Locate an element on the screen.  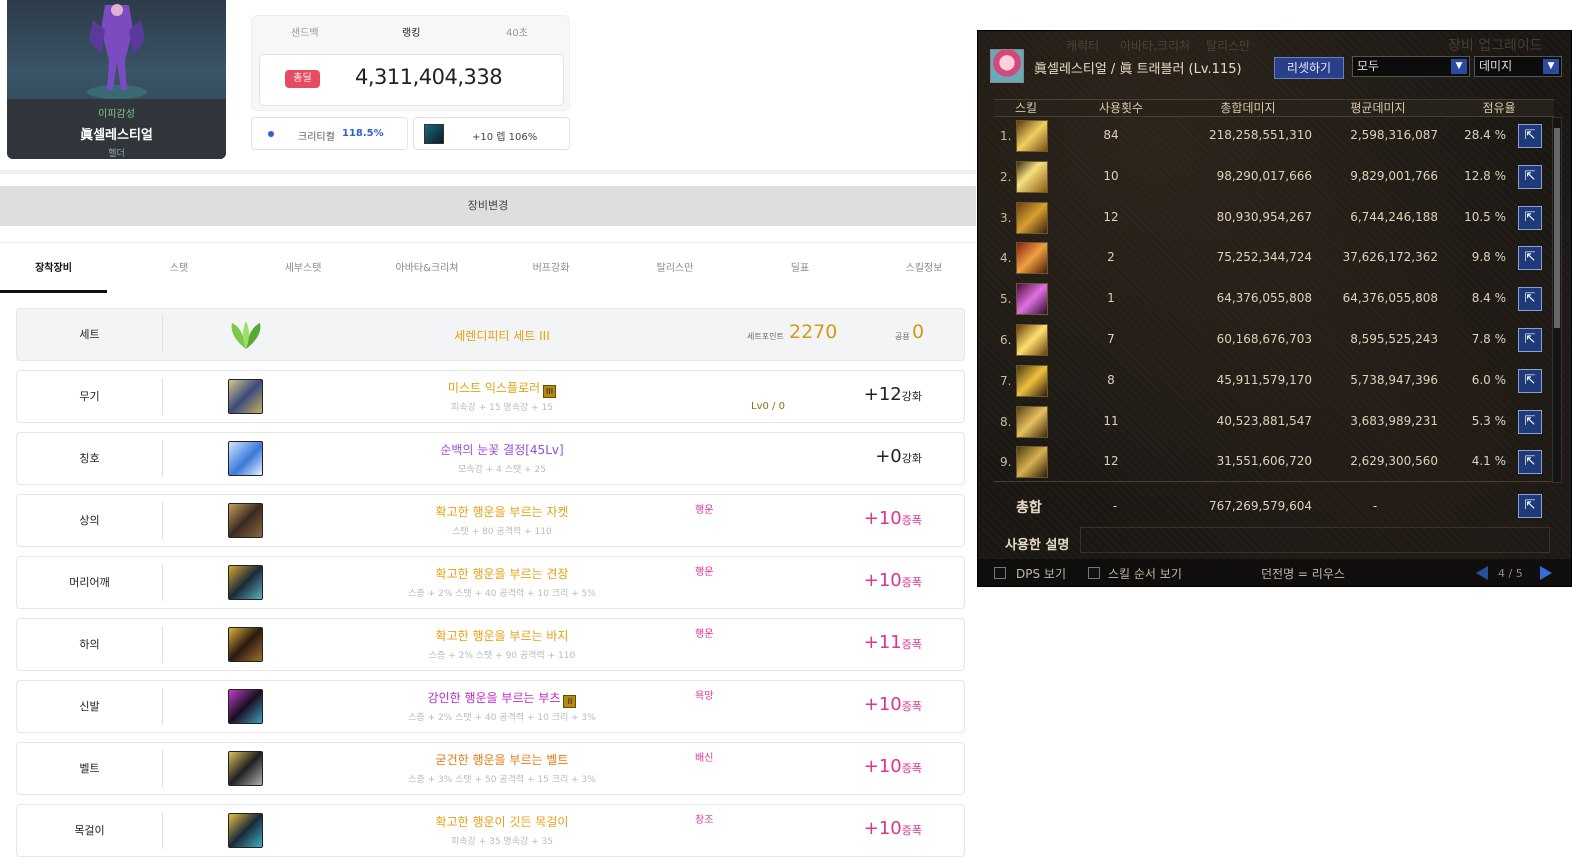
tab-underline is located at coordinates (53, 291).